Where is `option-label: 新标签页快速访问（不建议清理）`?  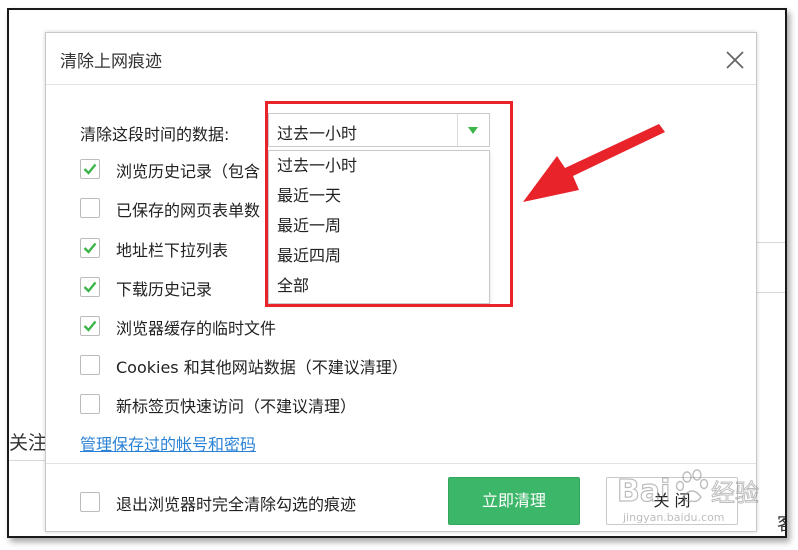 option-label: 新标签页快速访问（不建议清理） is located at coordinates (236, 406).